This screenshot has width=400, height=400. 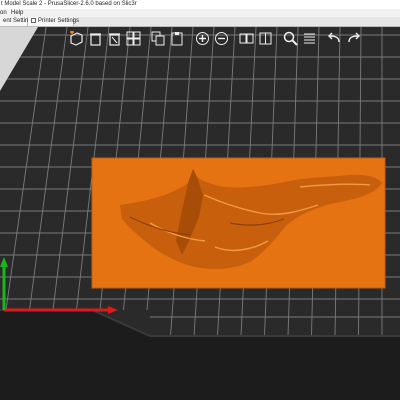 I want to click on delete-button, so click(x=95, y=38).